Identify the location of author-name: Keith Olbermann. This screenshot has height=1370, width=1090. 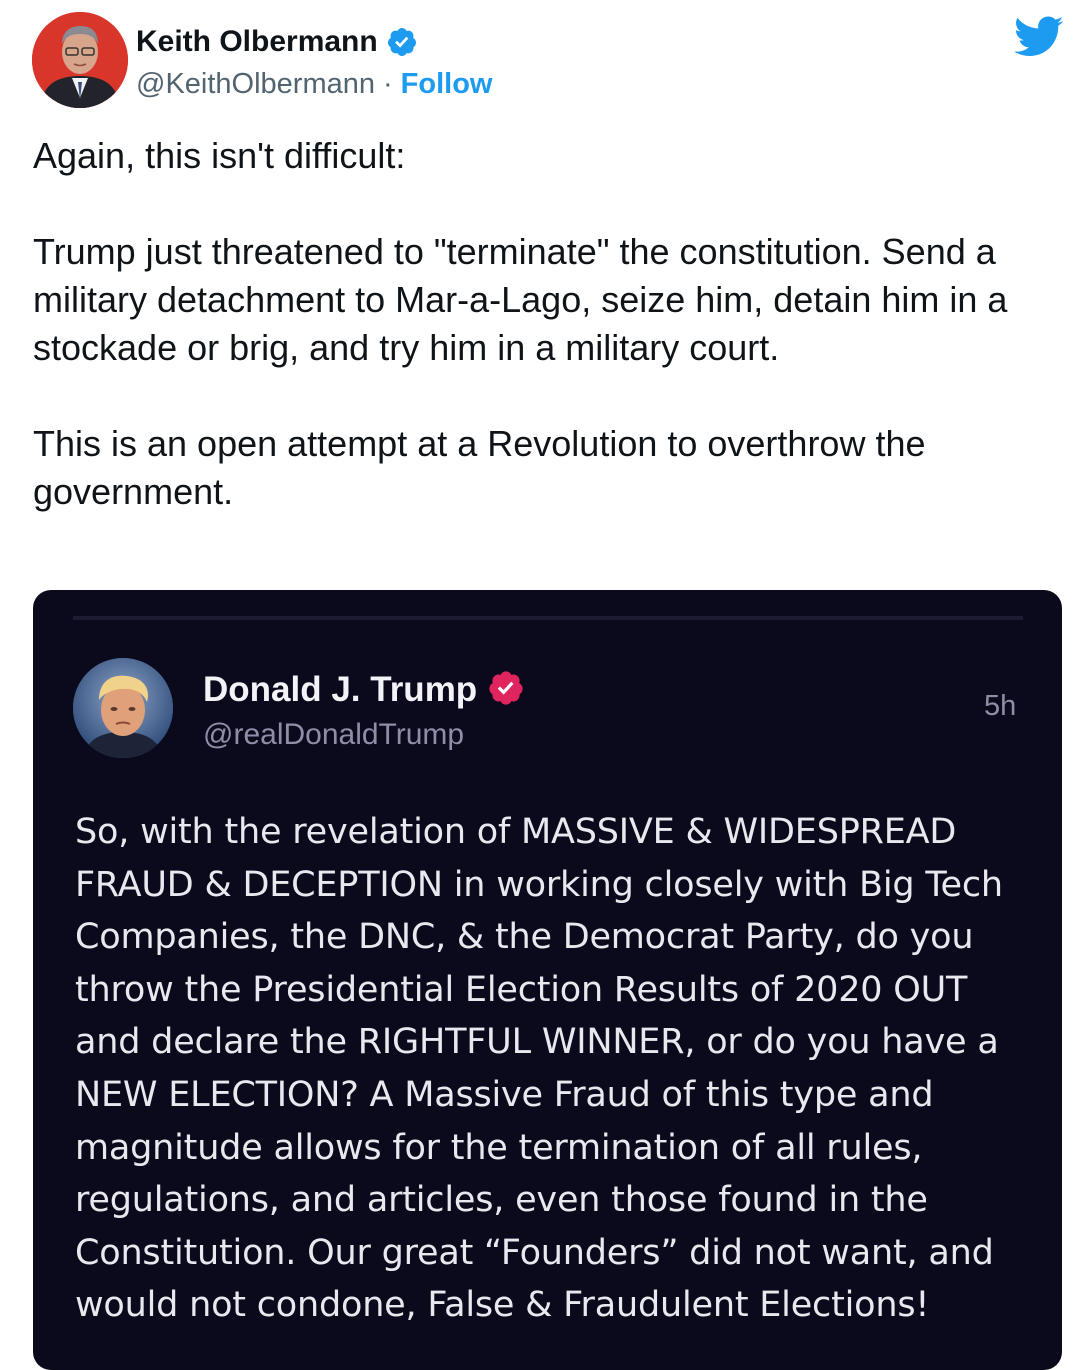
(257, 42).